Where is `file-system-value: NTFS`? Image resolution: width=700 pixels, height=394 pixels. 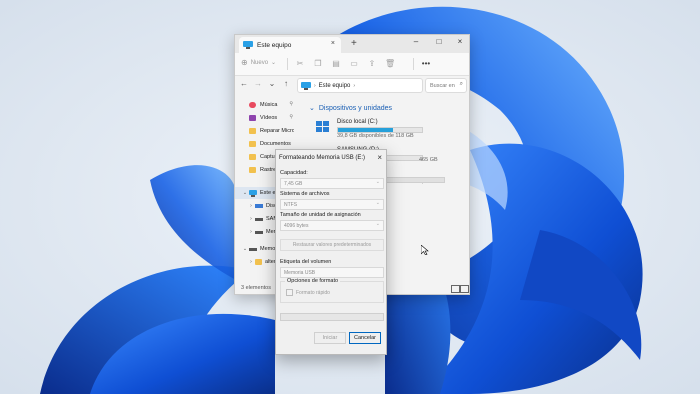 file-system-value: NTFS is located at coordinates (291, 204).